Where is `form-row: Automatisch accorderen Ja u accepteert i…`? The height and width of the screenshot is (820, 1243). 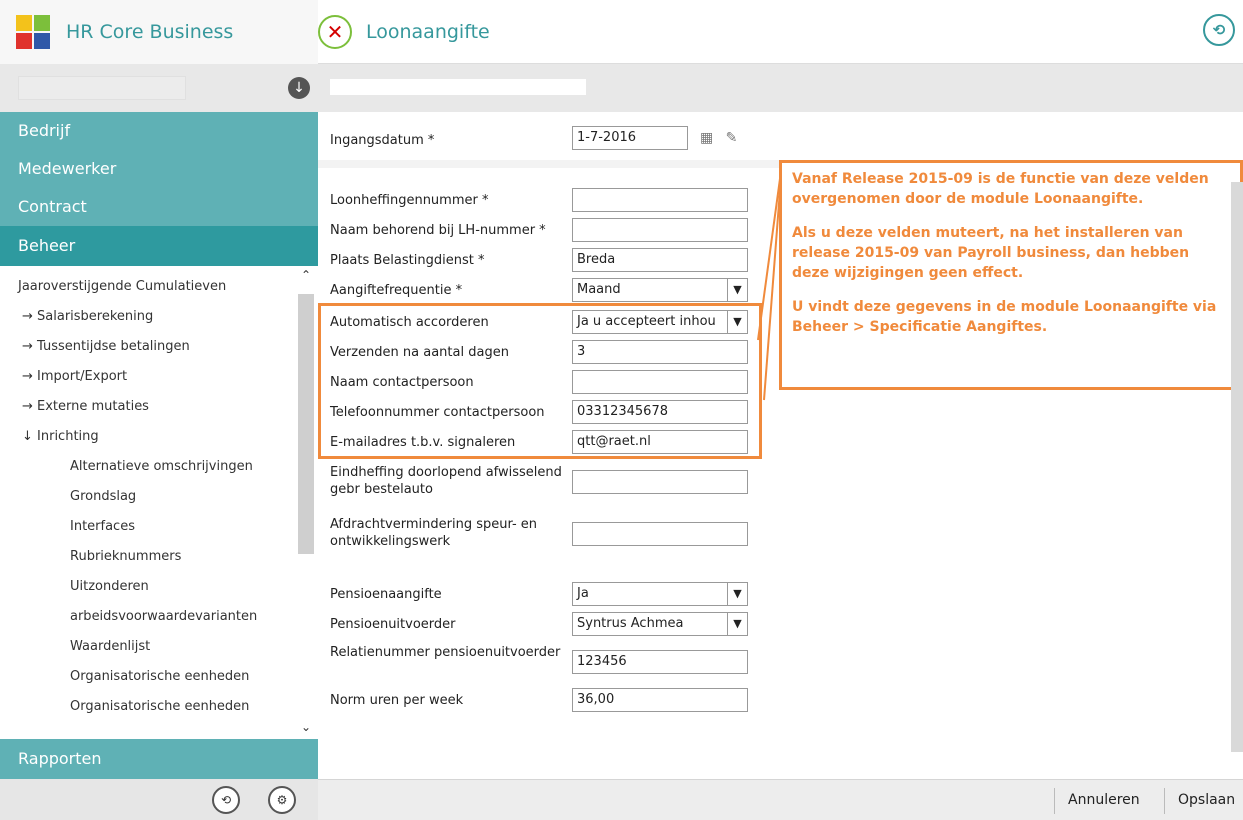 form-row: Automatisch accorderen Ja u accepteert i… is located at coordinates (538, 323).